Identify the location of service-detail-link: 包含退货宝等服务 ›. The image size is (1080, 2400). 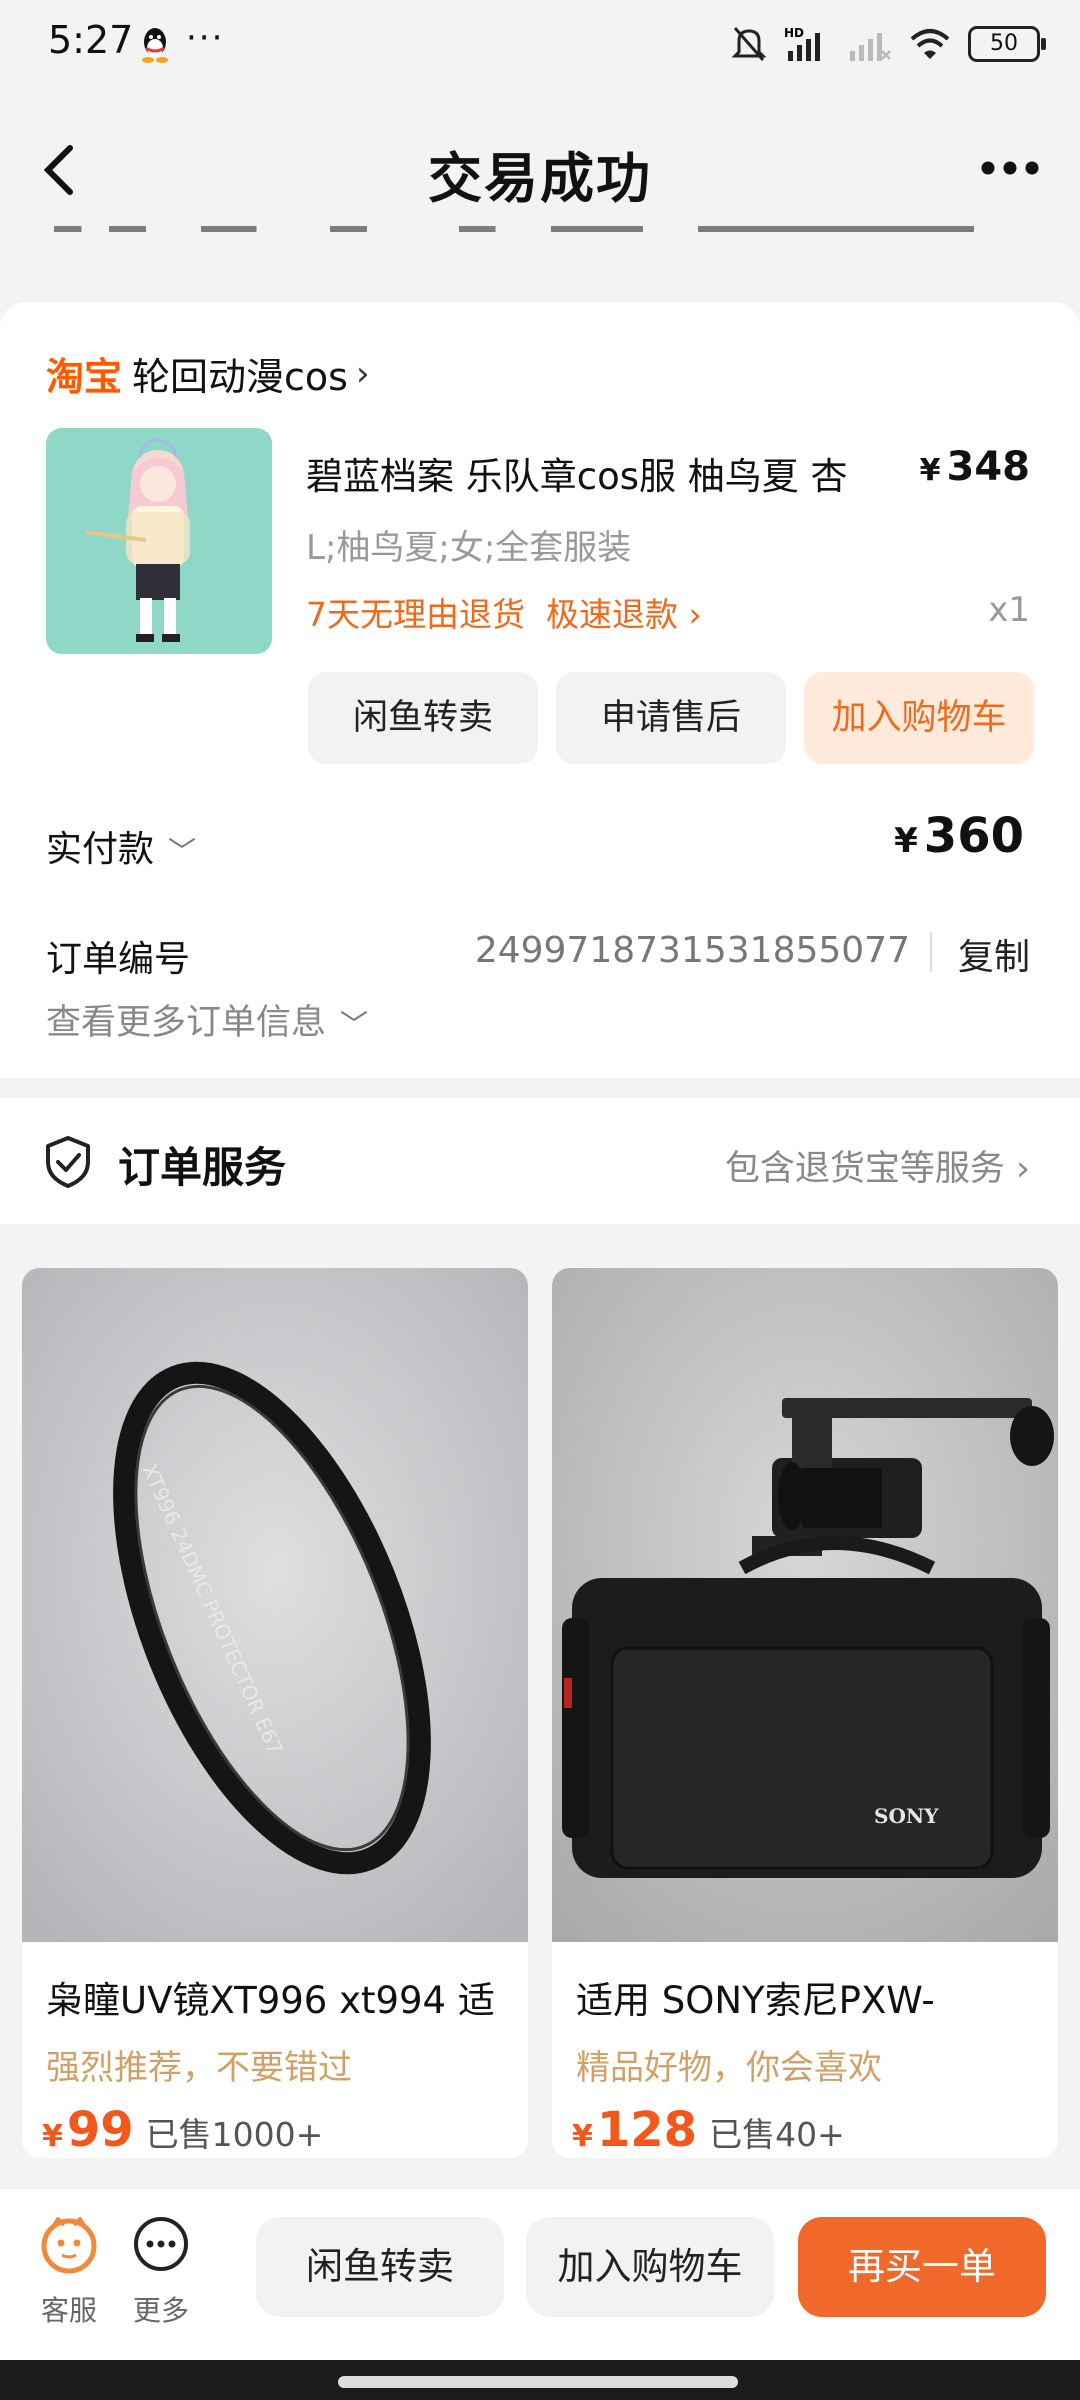
(877, 1165).